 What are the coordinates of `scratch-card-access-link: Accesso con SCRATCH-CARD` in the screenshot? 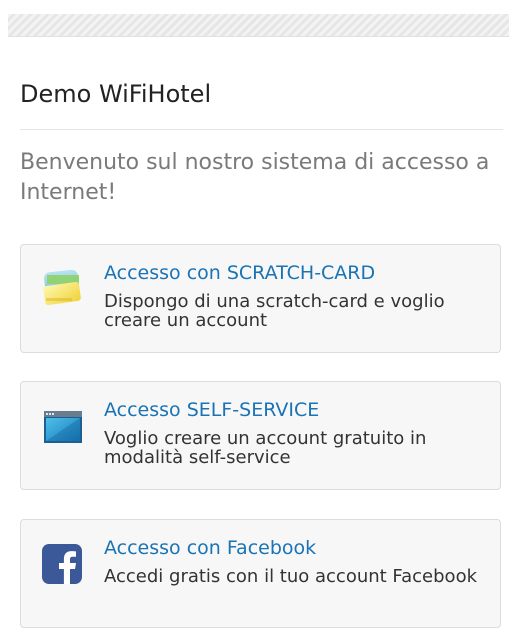 It's located at (239, 273).